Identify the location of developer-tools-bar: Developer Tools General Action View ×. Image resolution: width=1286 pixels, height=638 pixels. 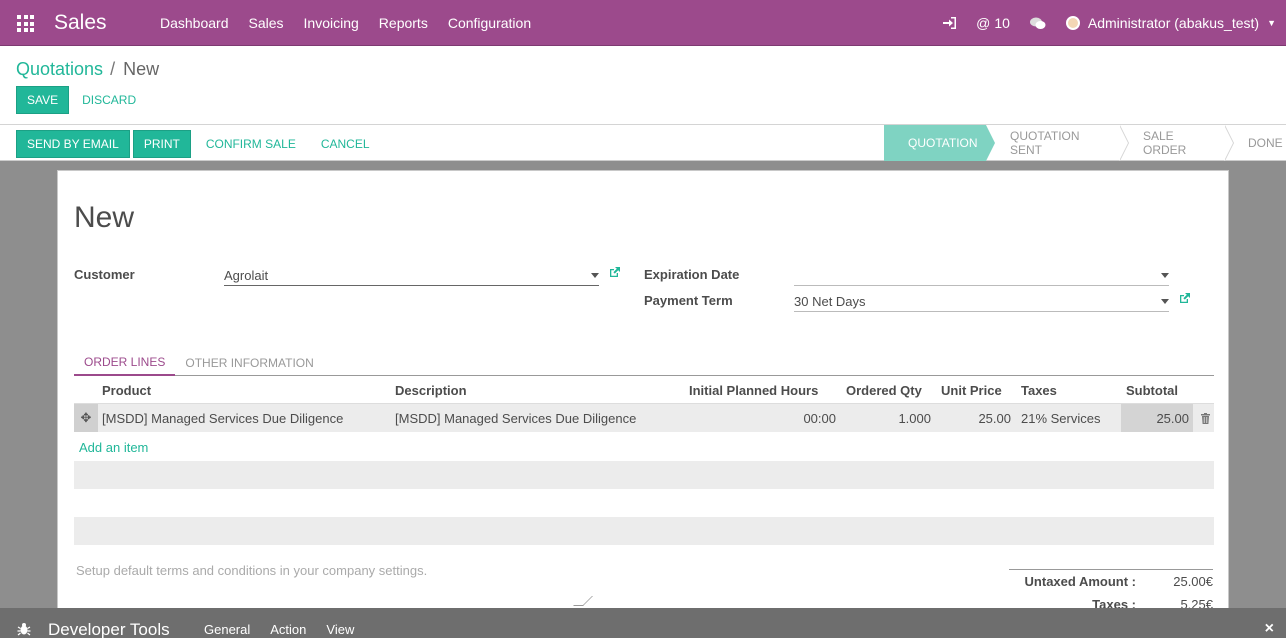
(643, 623).